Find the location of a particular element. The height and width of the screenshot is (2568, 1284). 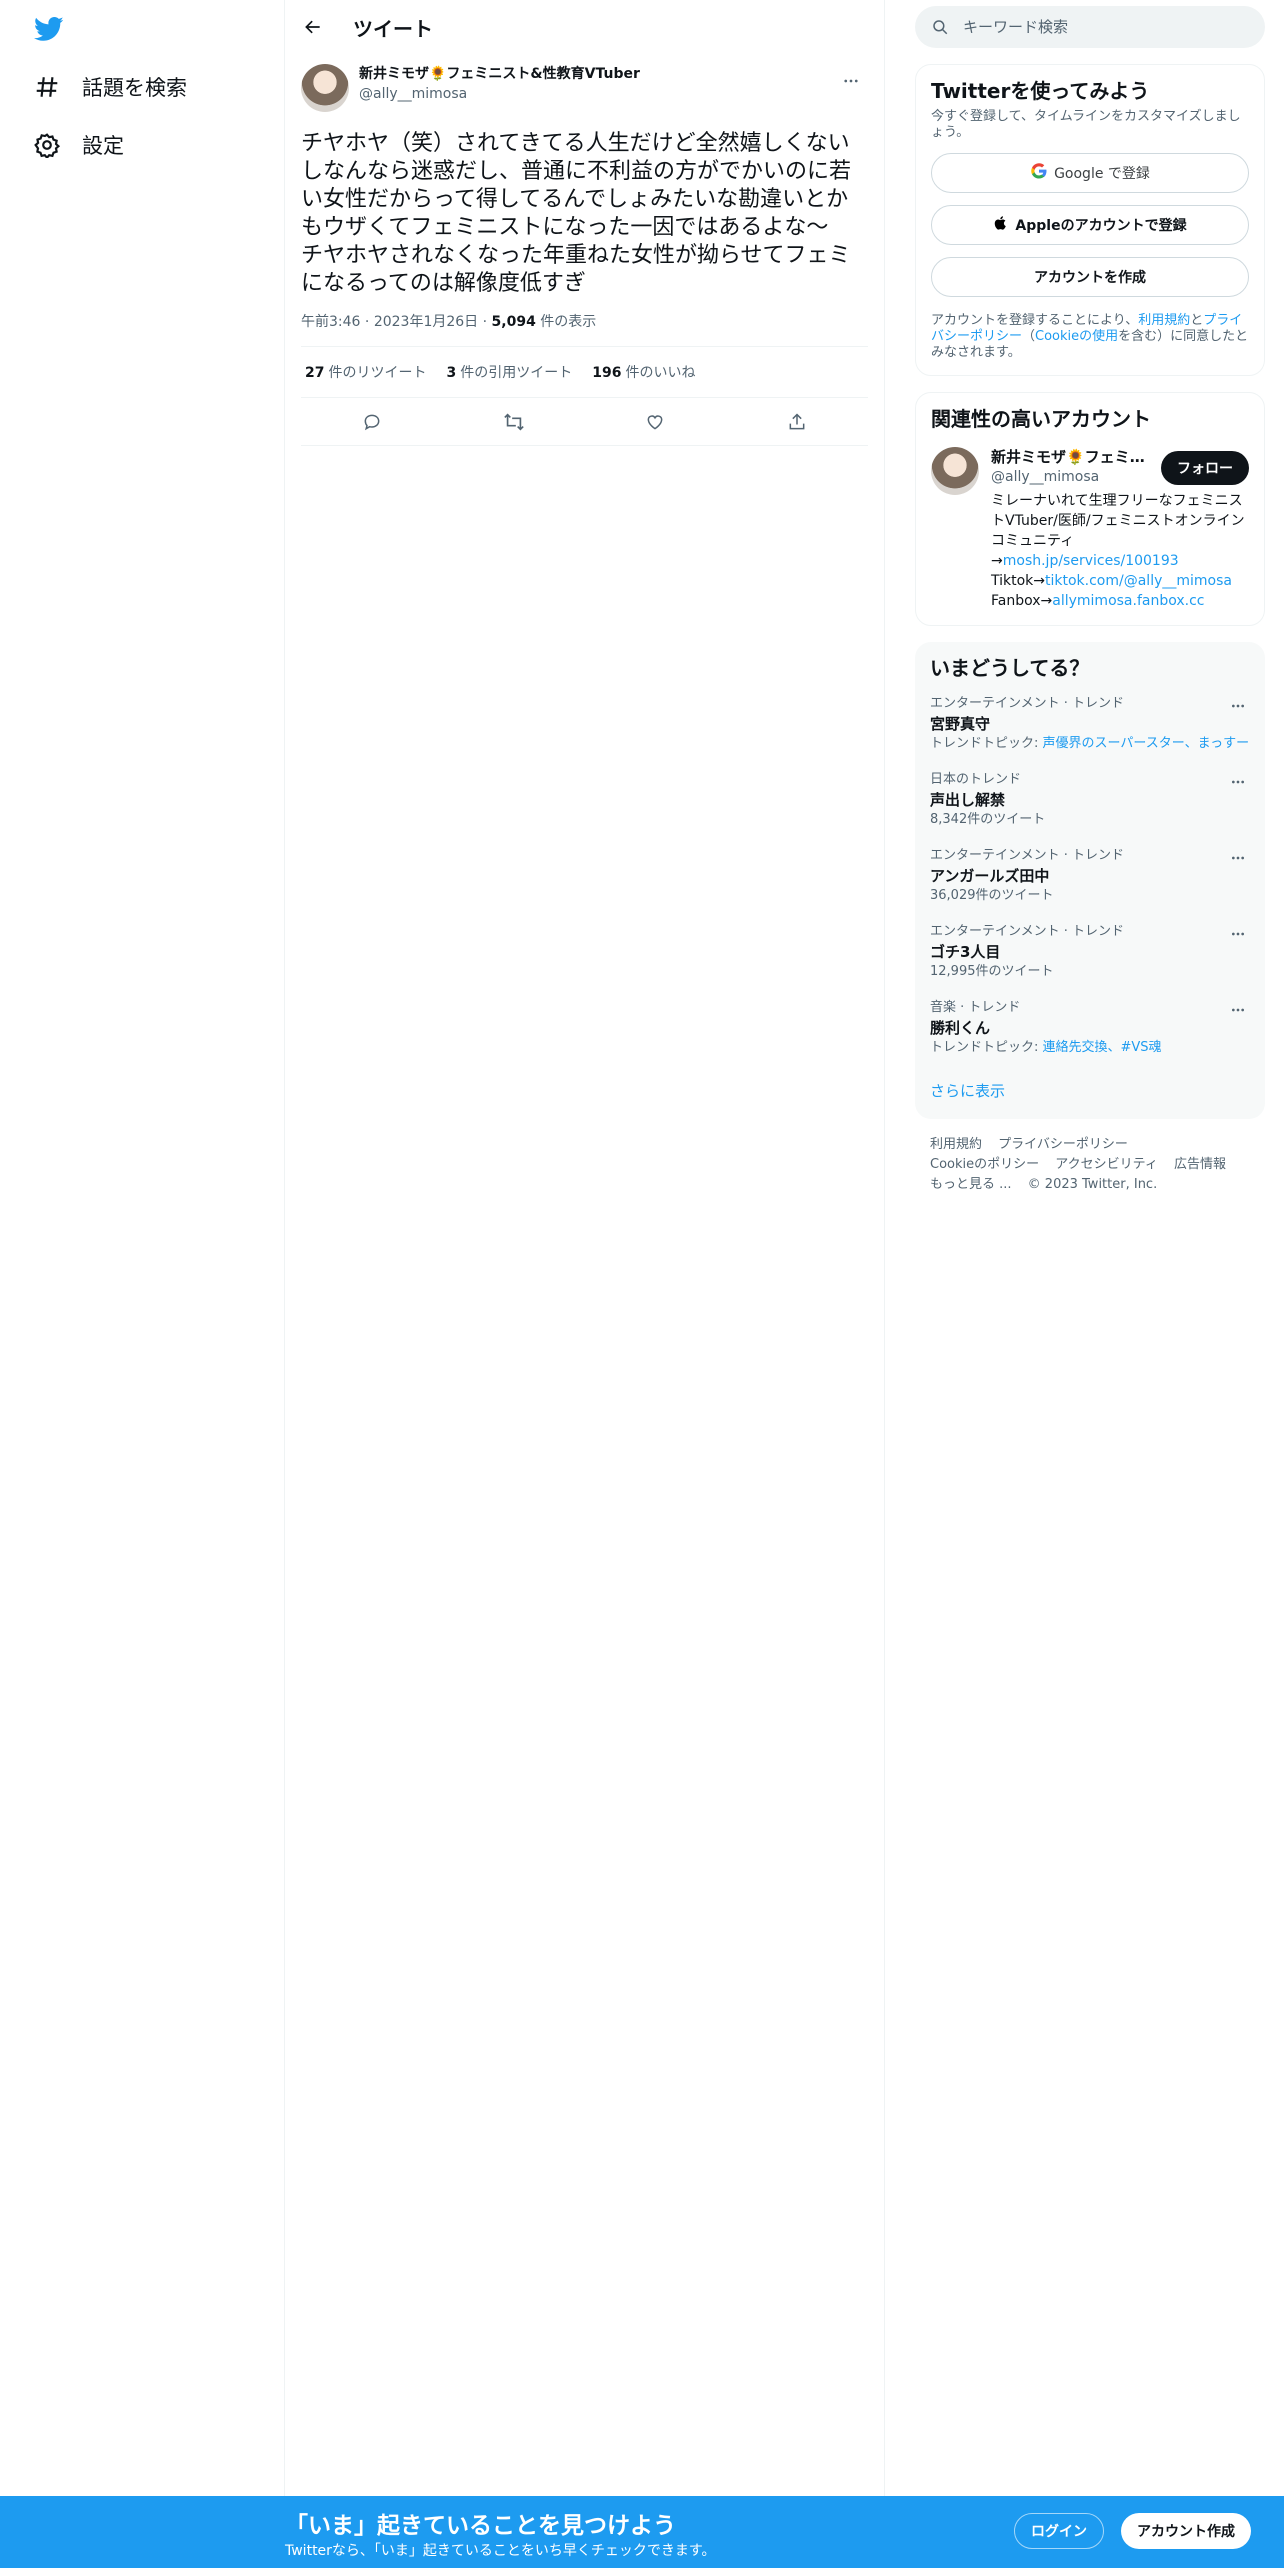

back-button is located at coordinates (313, 27).